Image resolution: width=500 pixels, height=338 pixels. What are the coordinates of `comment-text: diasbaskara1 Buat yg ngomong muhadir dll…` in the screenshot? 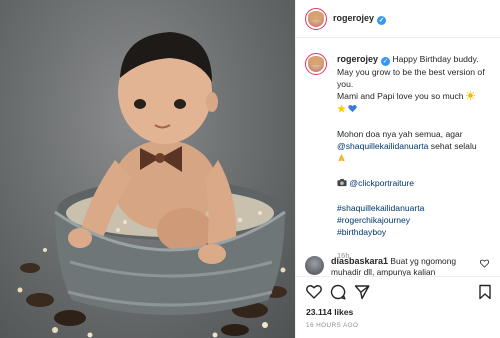 It's located at (401, 267).